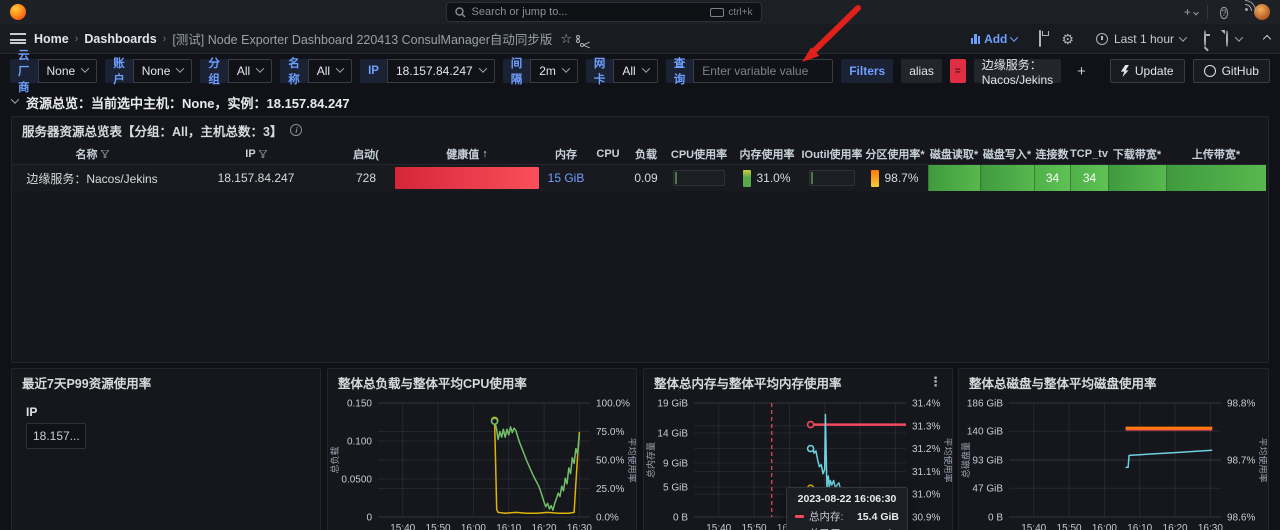 Image resolution: width=1280 pixels, height=530 pixels. What do you see at coordinates (1231, 71) in the screenshot?
I see `github-button: GitHub` at bounding box center [1231, 71].